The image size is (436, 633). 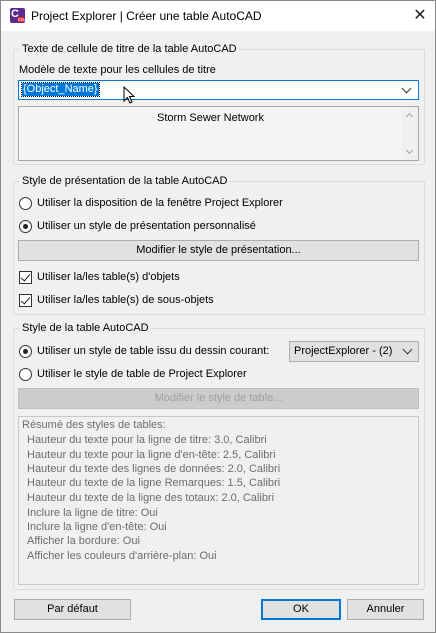 I want to click on radio-window-layout, so click(x=25, y=203).